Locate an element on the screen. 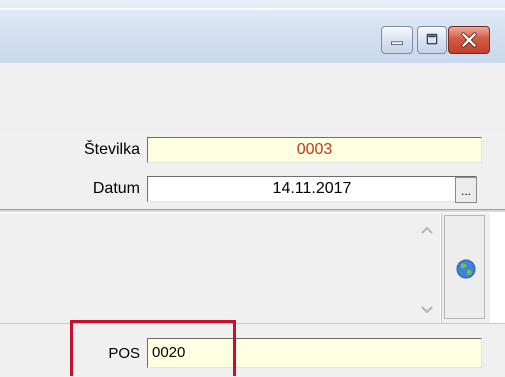  highlight-box is located at coordinates (153, 348).